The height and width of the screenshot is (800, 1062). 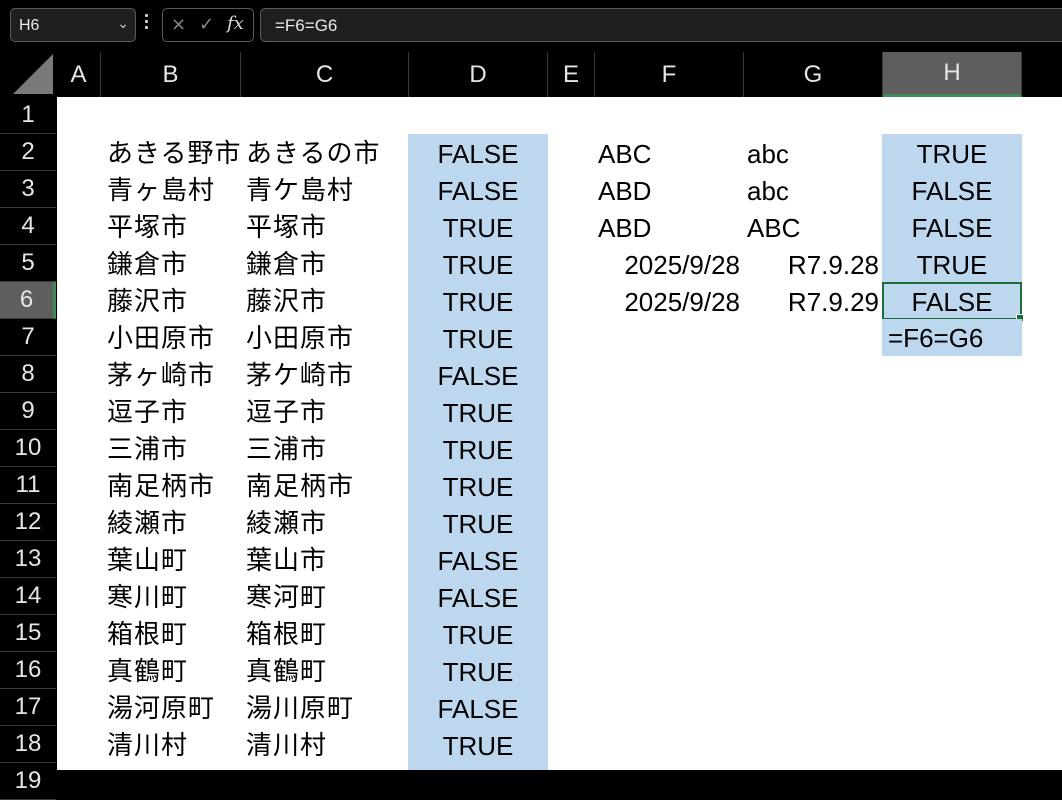 I want to click on row-header-12: 12, so click(x=28, y=522).